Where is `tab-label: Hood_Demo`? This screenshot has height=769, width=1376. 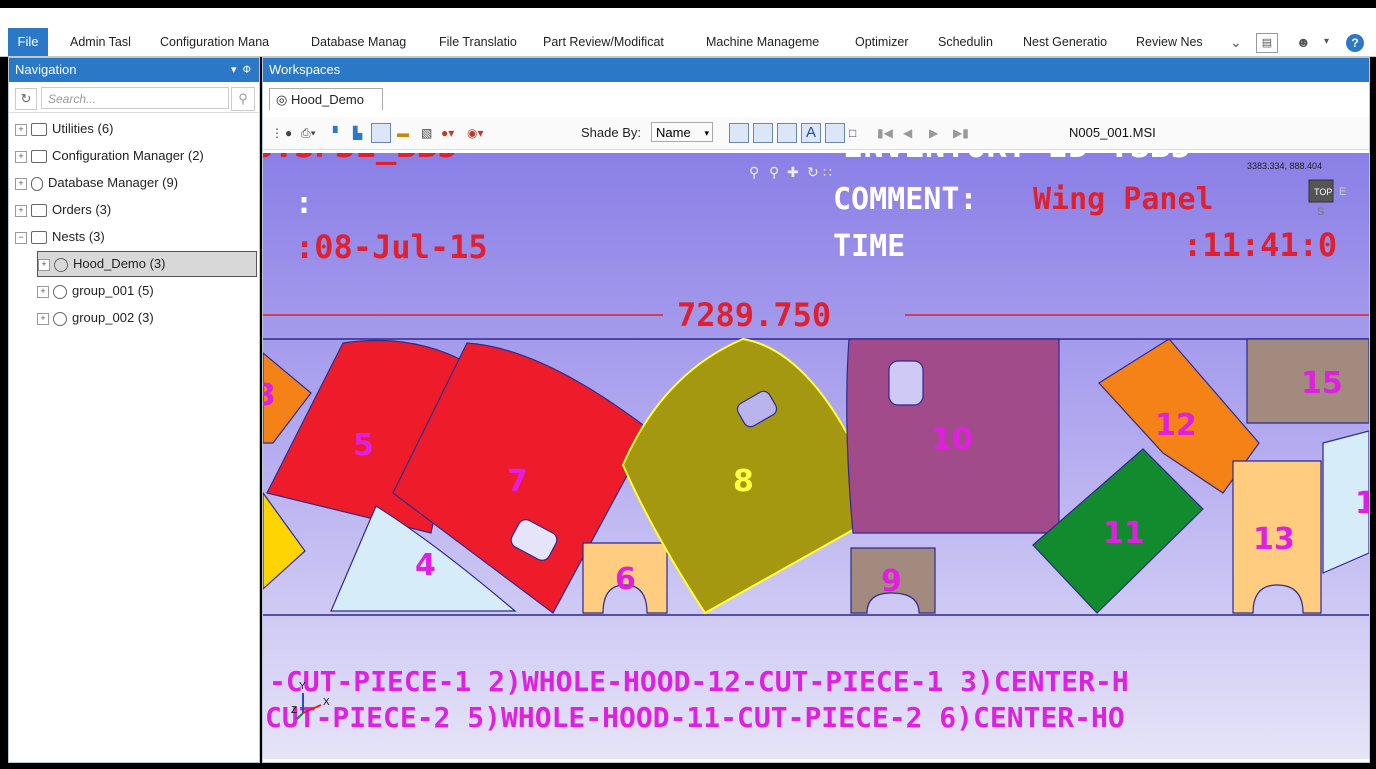
tab-label: Hood_Demo is located at coordinates (327, 99).